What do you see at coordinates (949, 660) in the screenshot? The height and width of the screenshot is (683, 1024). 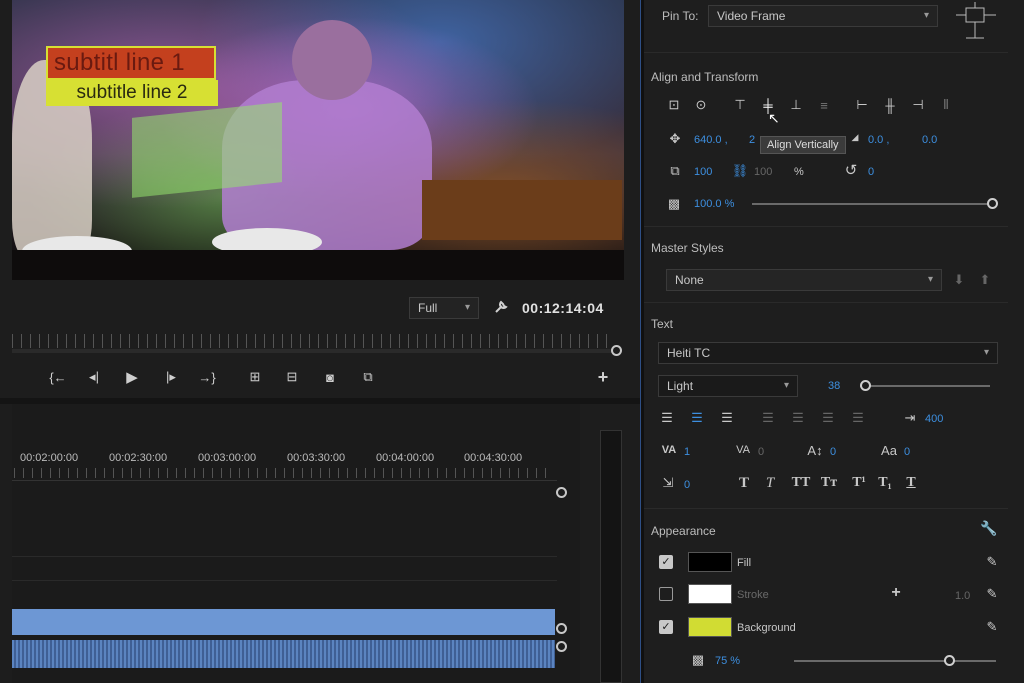 I see `background-opacity-knob` at bounding box center [949, 660].